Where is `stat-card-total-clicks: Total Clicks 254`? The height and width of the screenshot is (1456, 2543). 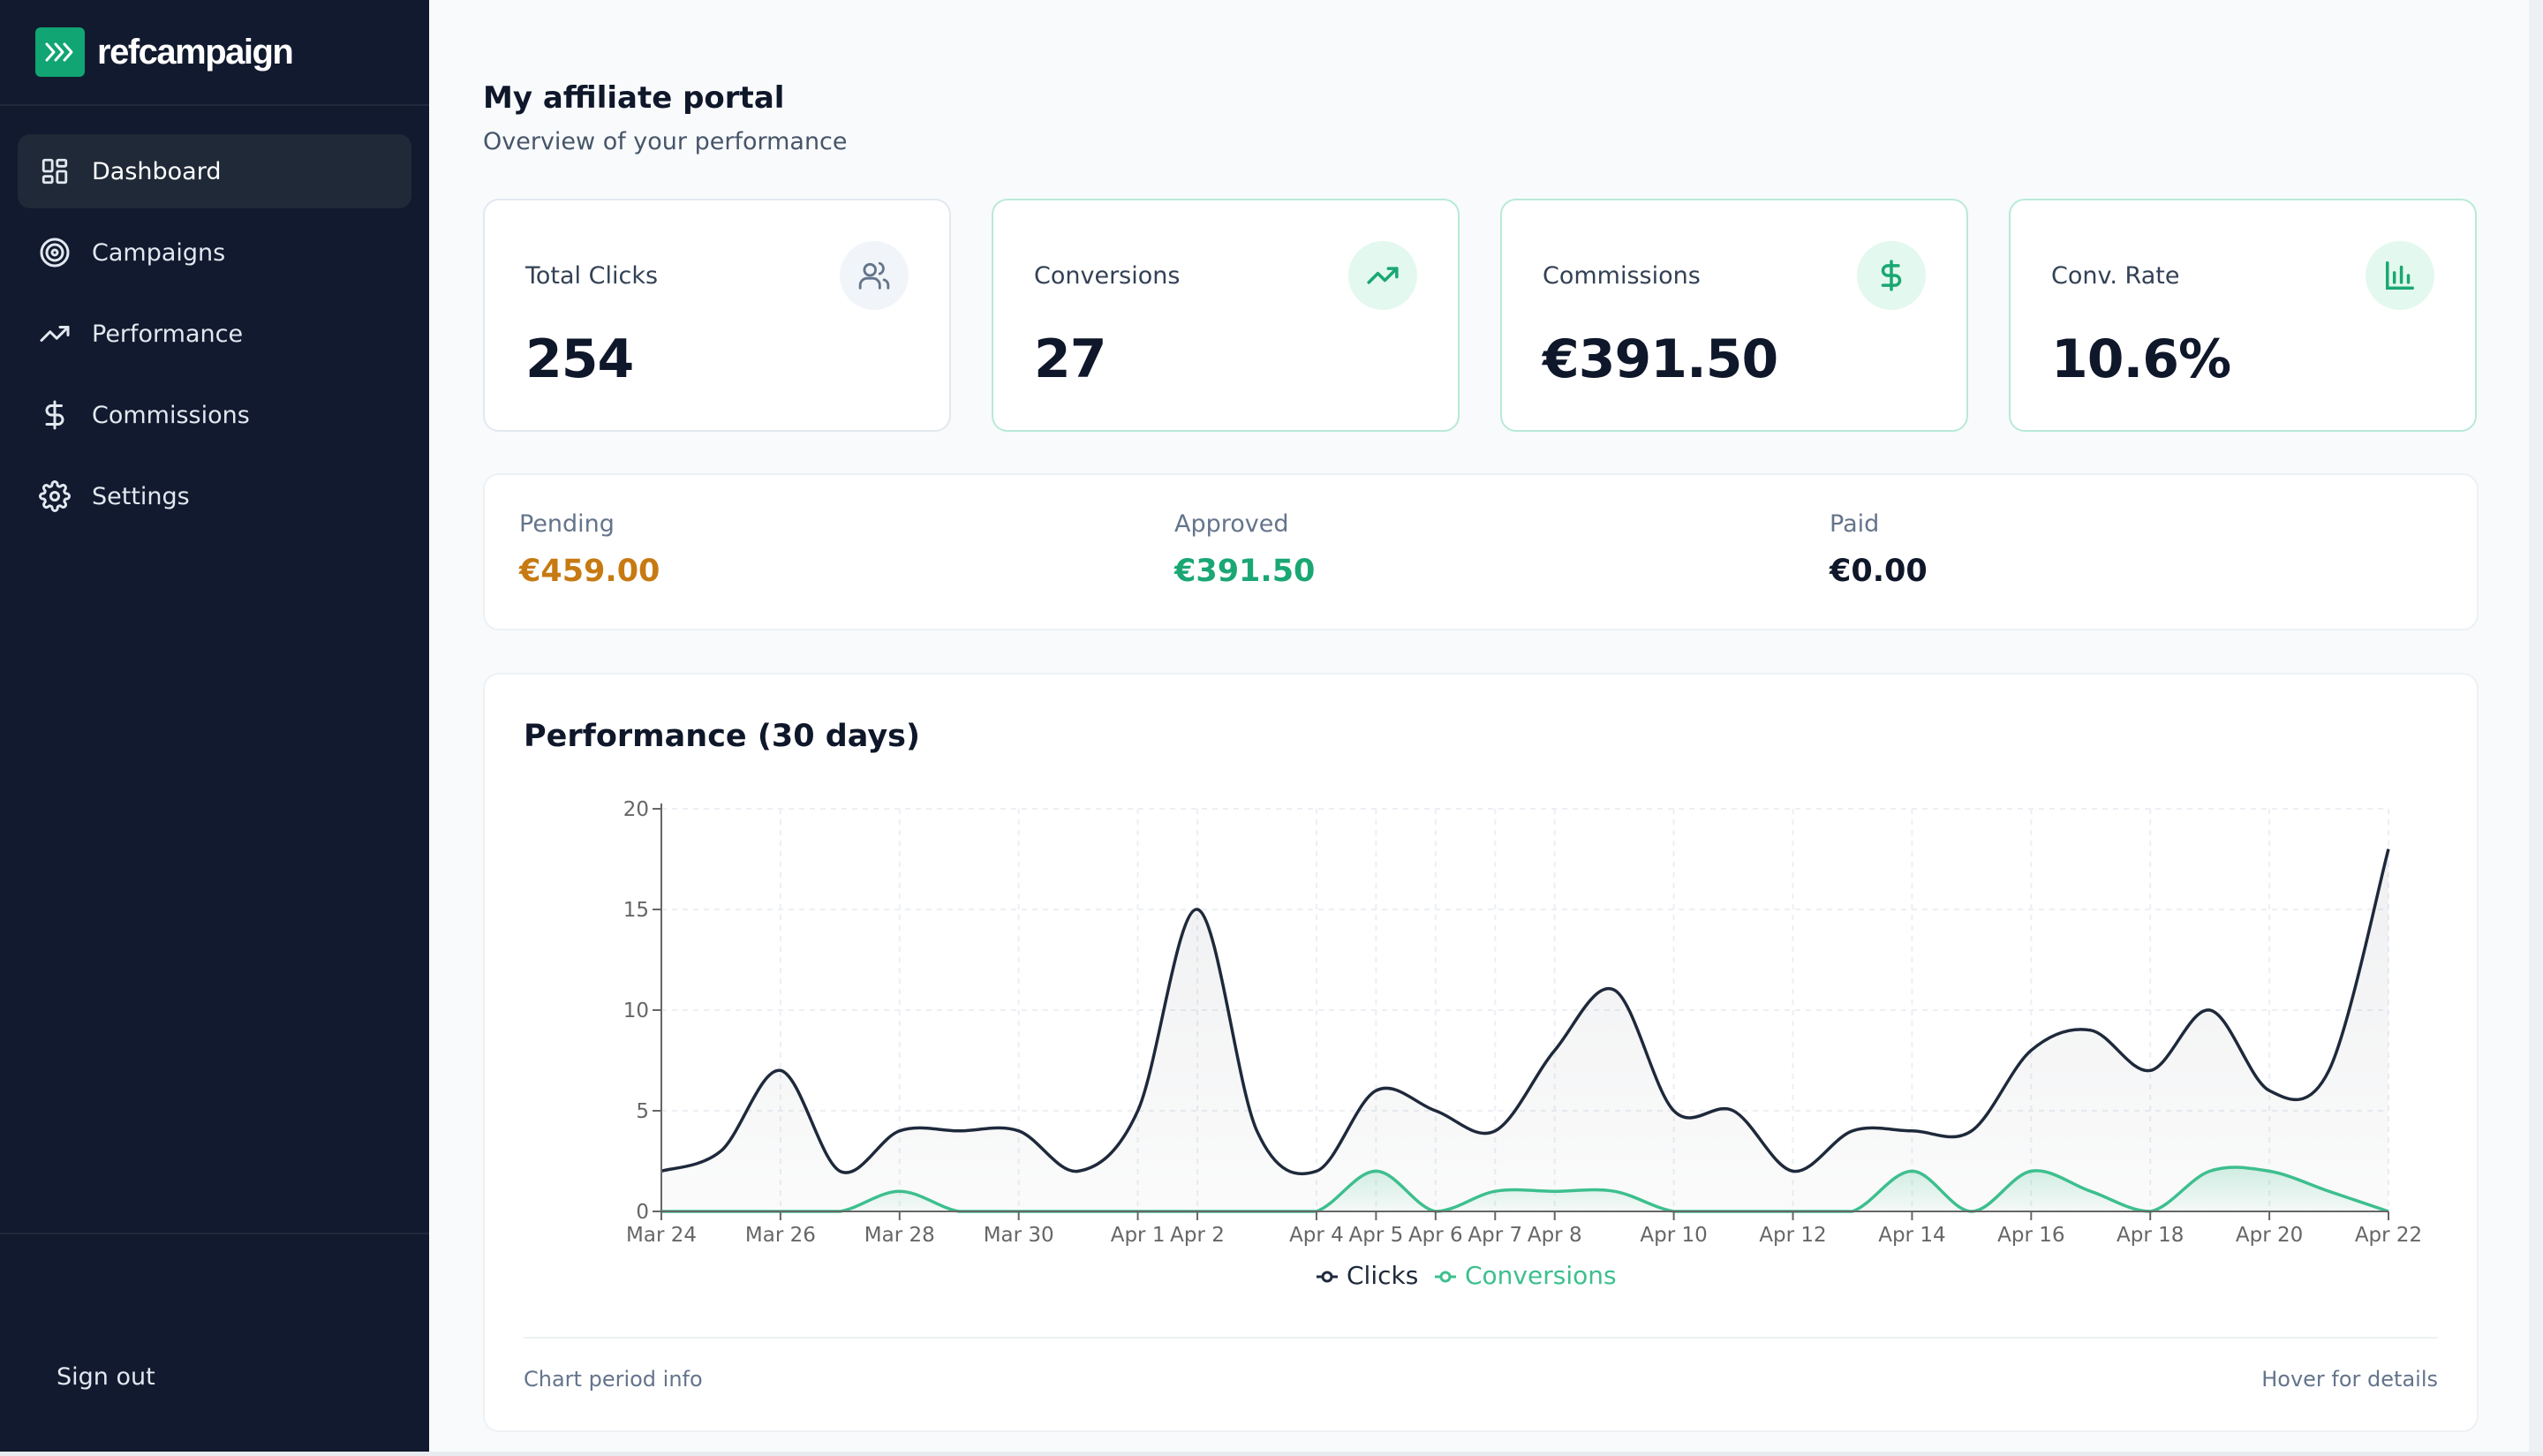 stat-card-total-clicks: Total Clicks 254 is located at coordinates (717, 315).